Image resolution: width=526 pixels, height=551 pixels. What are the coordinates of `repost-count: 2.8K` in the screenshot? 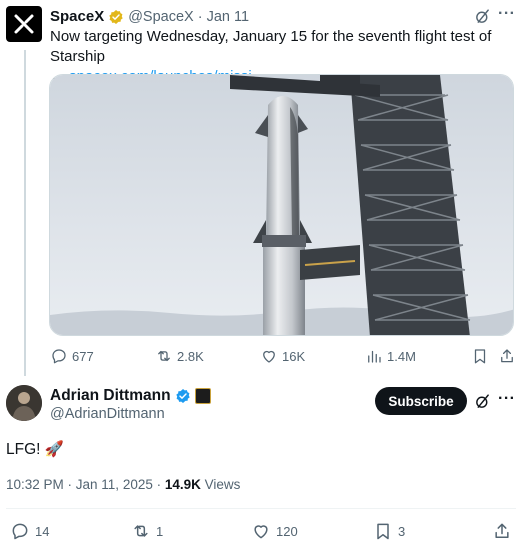 It's located at (190, 356).